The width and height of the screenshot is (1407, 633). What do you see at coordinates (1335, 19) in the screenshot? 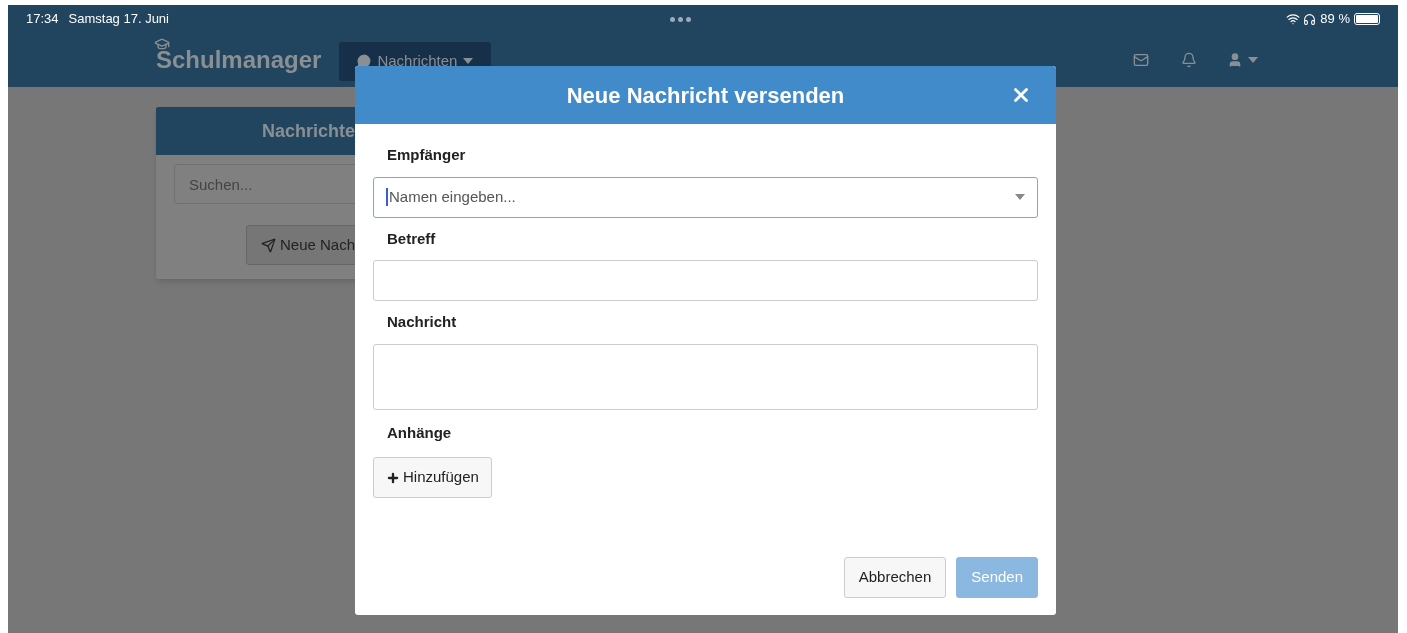
I see `battery-percent: 89 %` at bounding box center [1335, 19].